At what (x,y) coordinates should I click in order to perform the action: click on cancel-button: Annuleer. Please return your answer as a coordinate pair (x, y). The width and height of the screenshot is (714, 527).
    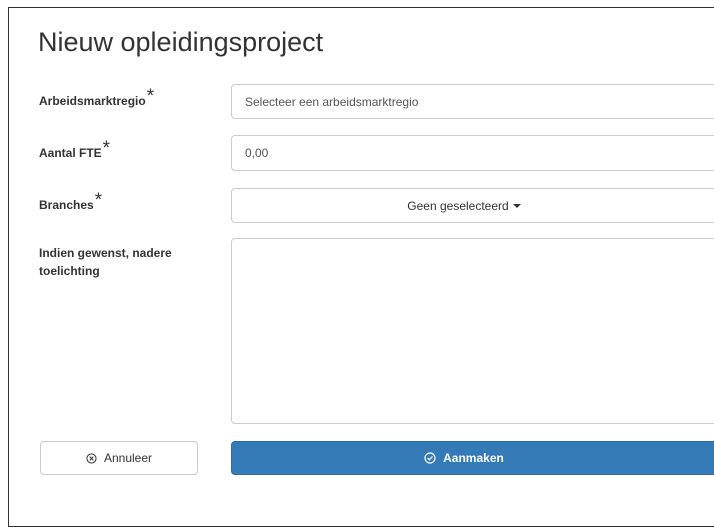
    Looking at the image, I should click on (119, 458).